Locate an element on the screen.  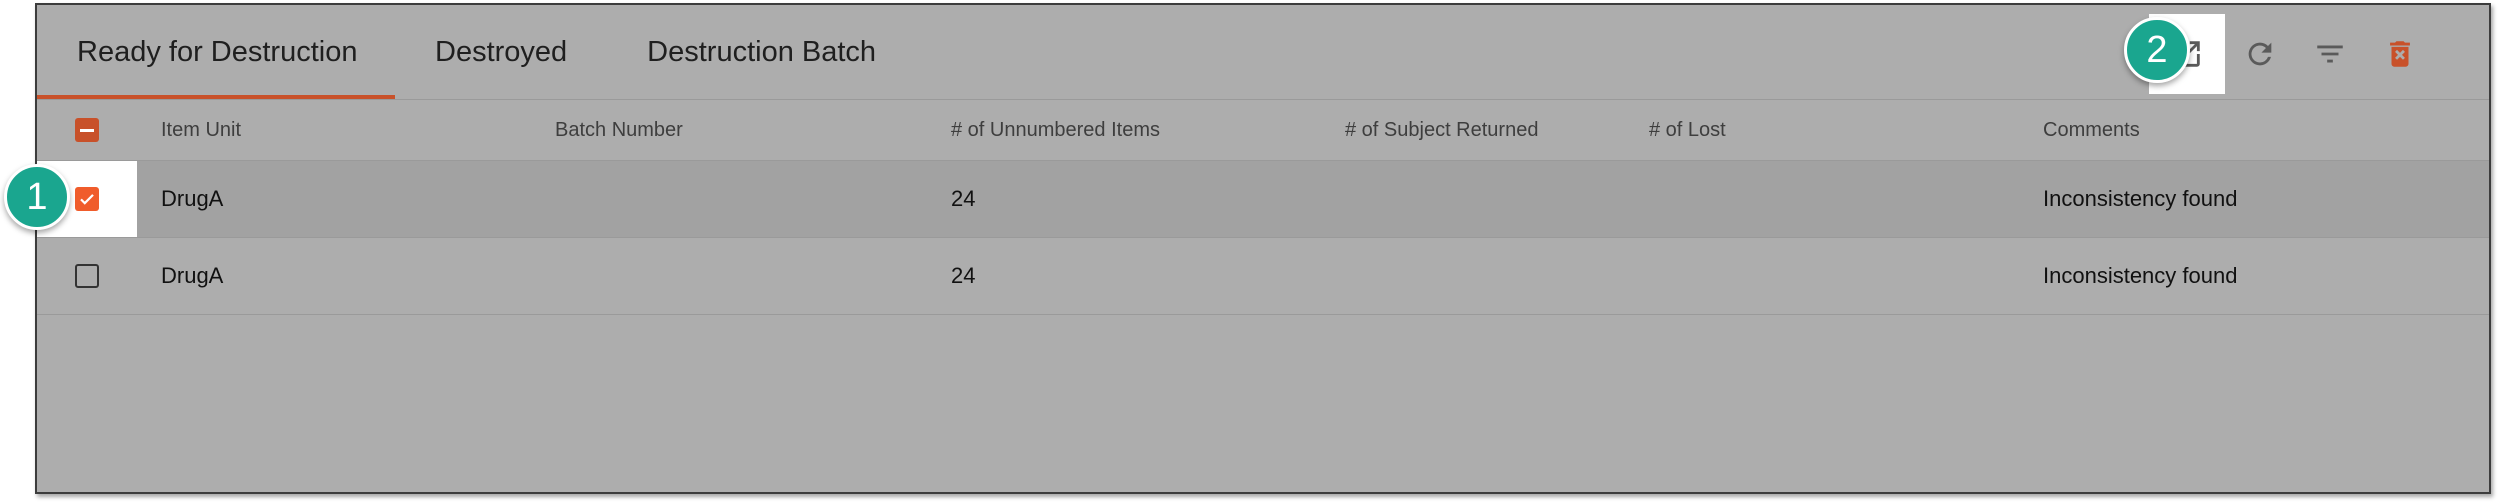
delete-button is located at coordinates (2400, 53).